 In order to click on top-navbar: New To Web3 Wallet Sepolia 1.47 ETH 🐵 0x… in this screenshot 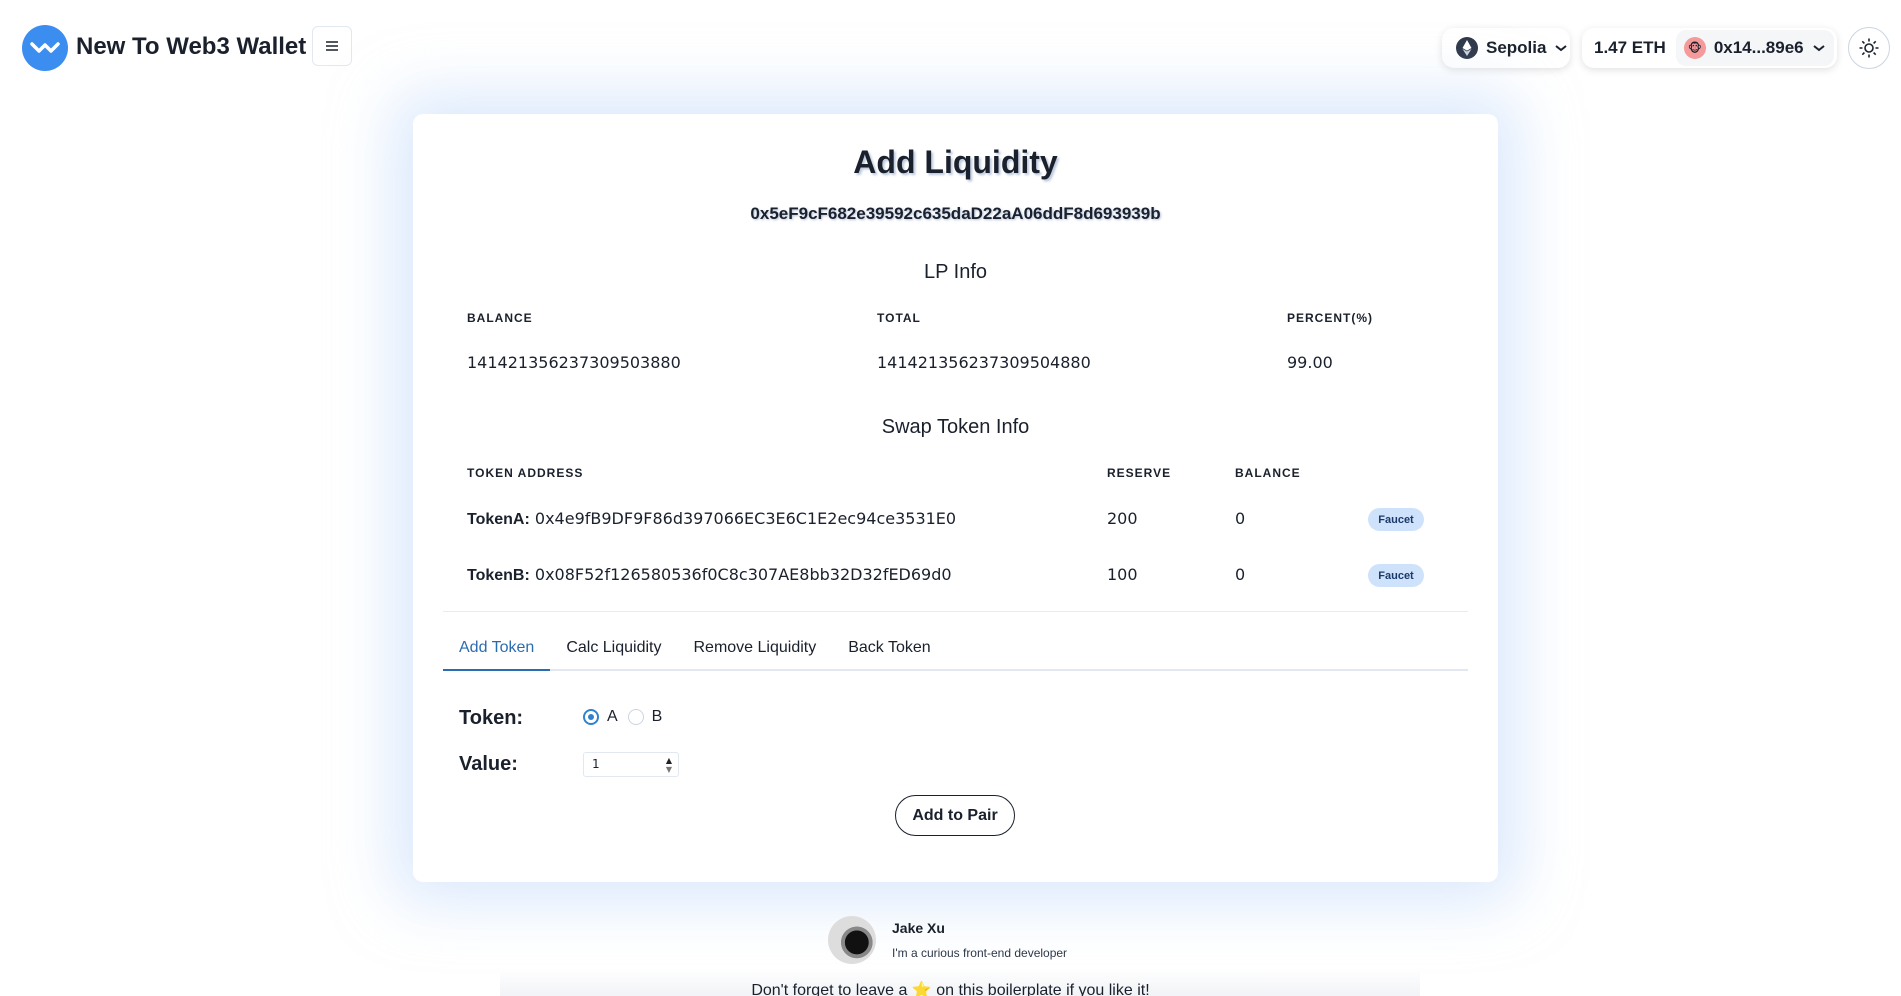, I will do `click(950, 47)`.